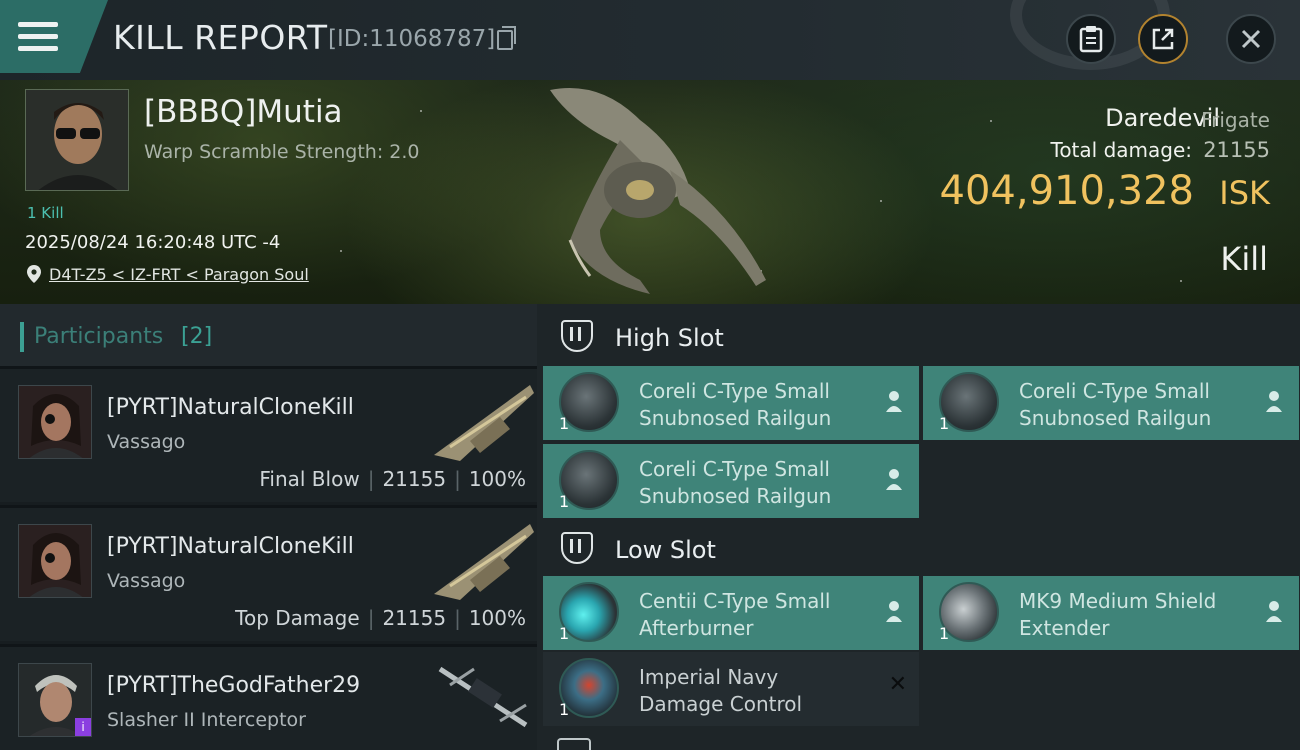 Image resolution: width=1300 pixels, height=750 pixels. Describe the element at coordinates (22, 337) in the screenshot. I see `header-accent-bar` at that location.